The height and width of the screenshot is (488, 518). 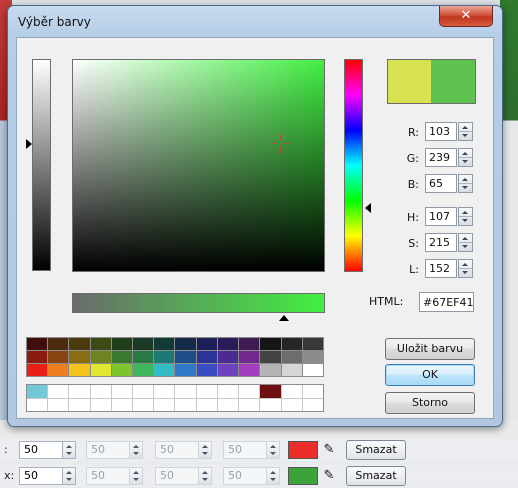 I want to click on close-button: ✕, so click(x=466, y=16).